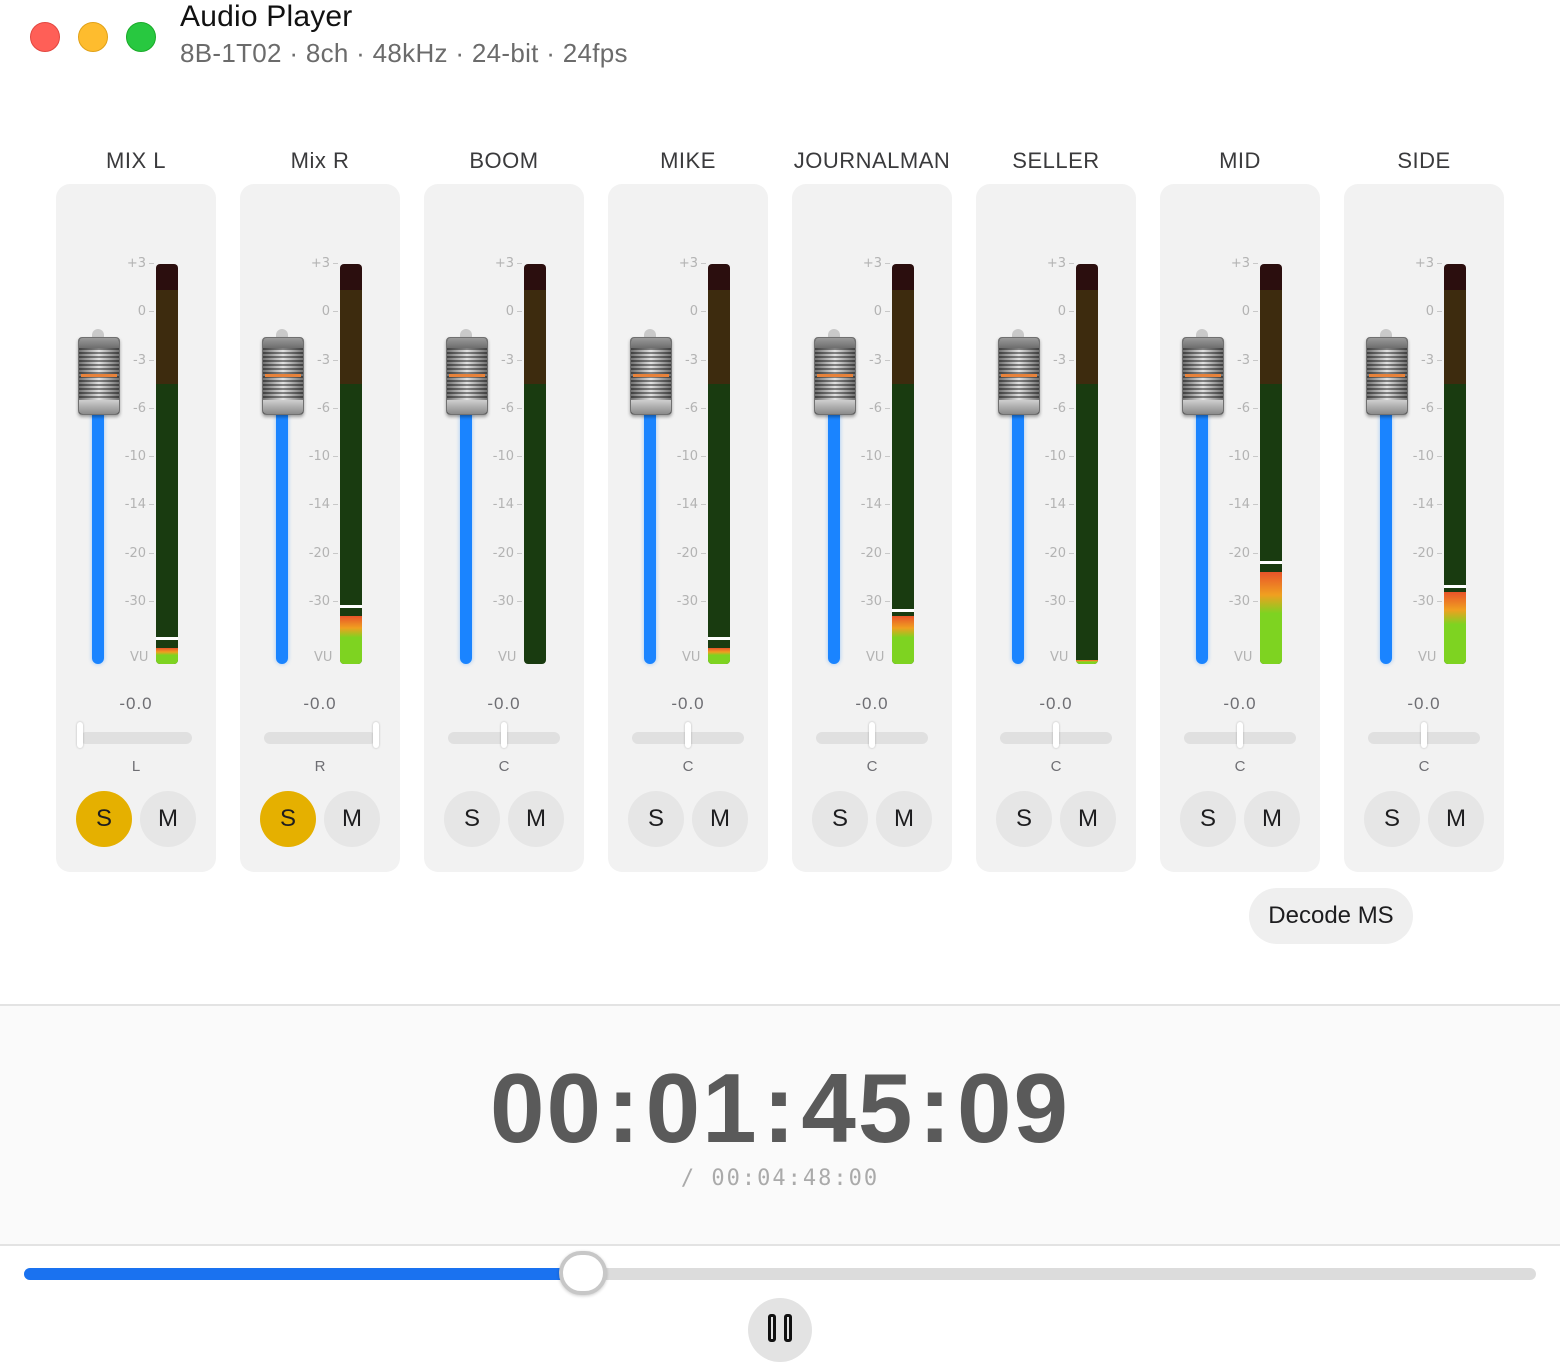 The image size is (1560, 1362). I want to click on timecode-minutes: 01, so click(702, 1108).